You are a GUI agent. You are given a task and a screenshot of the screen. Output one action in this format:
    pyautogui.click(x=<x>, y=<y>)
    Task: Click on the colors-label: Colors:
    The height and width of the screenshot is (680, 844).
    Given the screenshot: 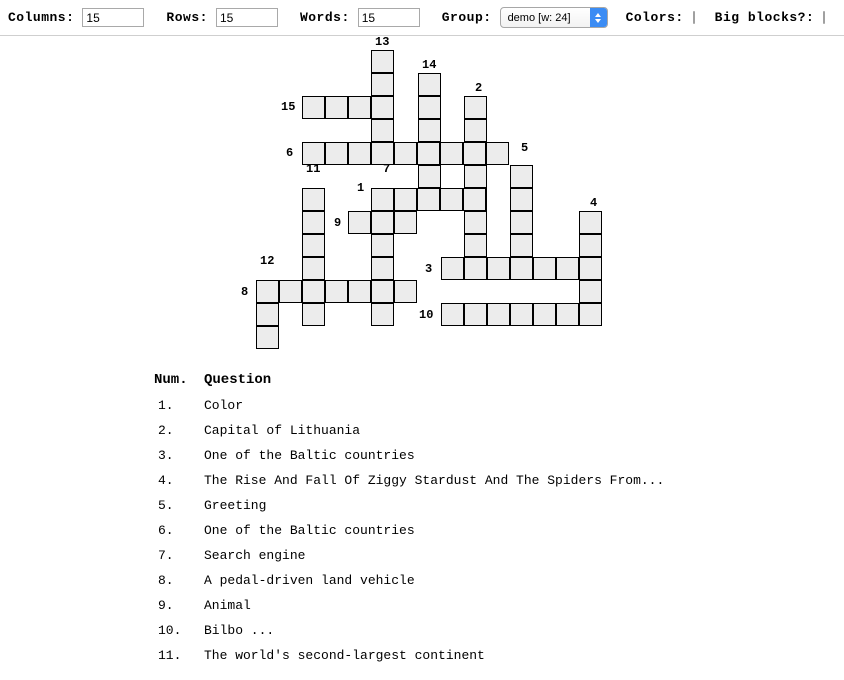 What is the action you would take?
    pyautogui.click(x=654, y=17)
    